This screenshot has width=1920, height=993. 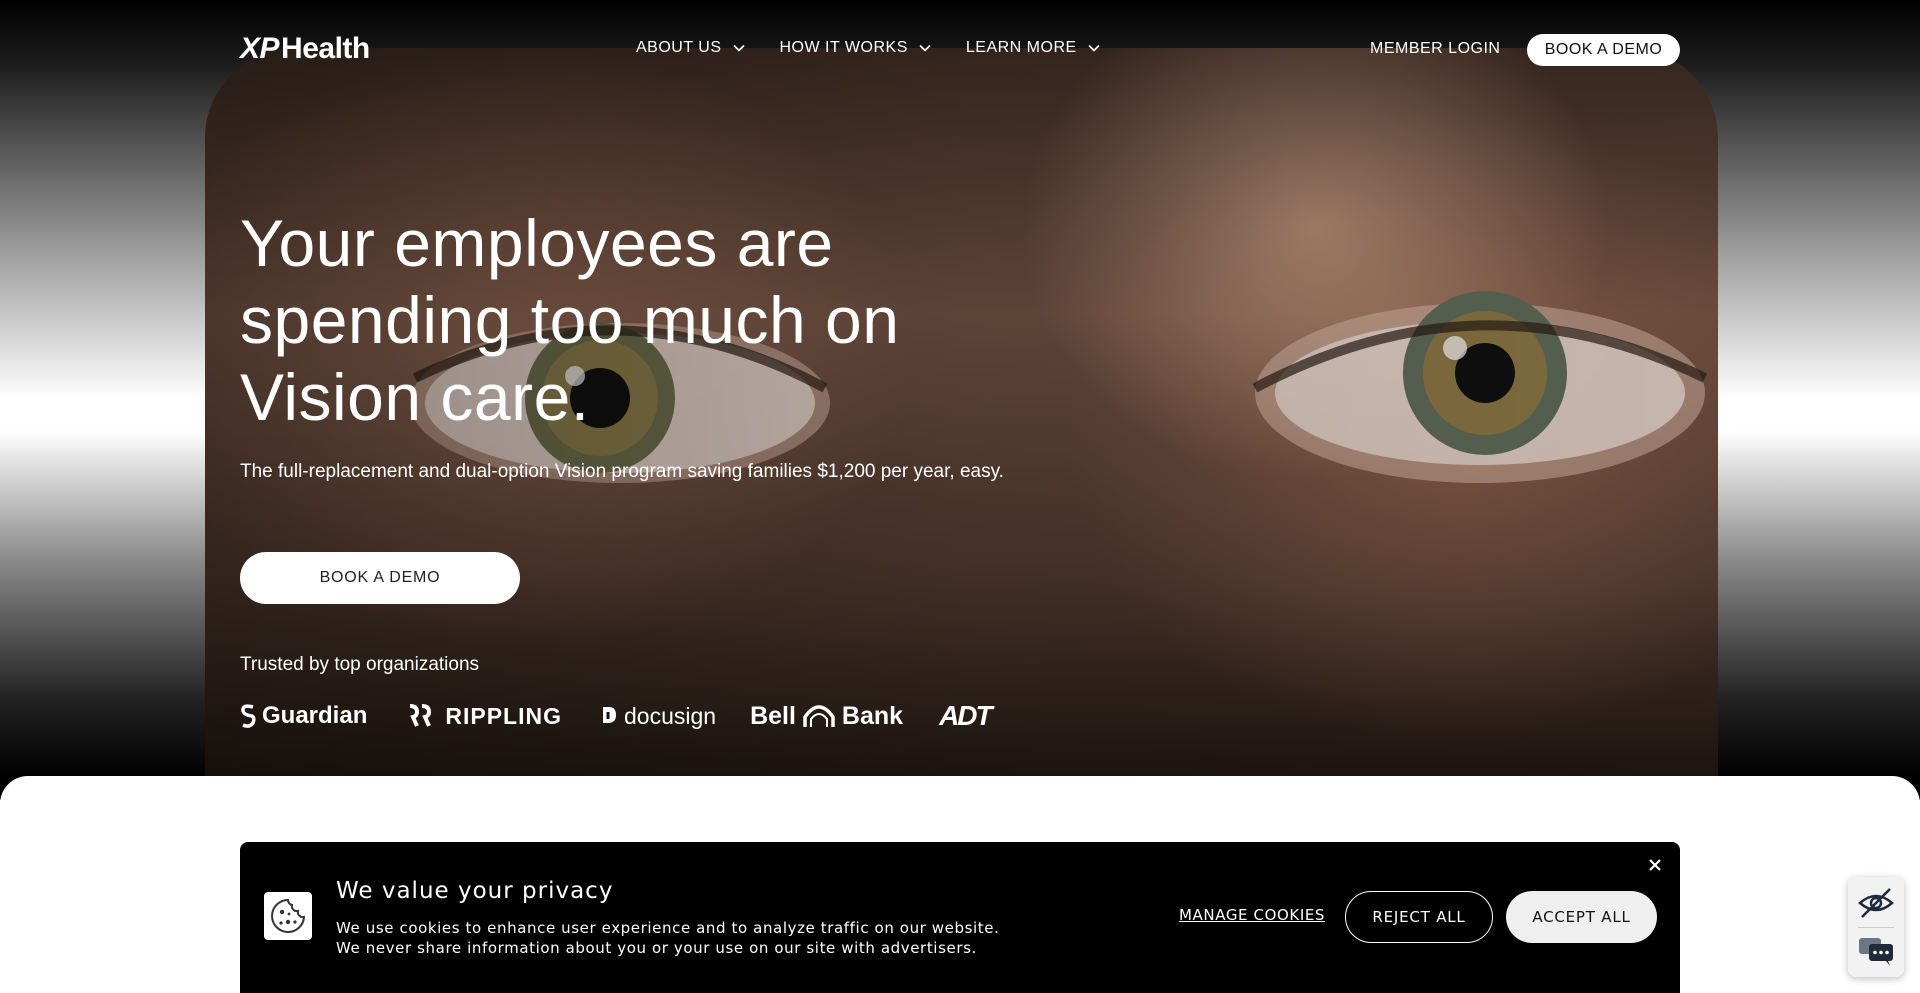 I want to click on bellbank-logo: Bell Bank, so click(x=827, y=715).